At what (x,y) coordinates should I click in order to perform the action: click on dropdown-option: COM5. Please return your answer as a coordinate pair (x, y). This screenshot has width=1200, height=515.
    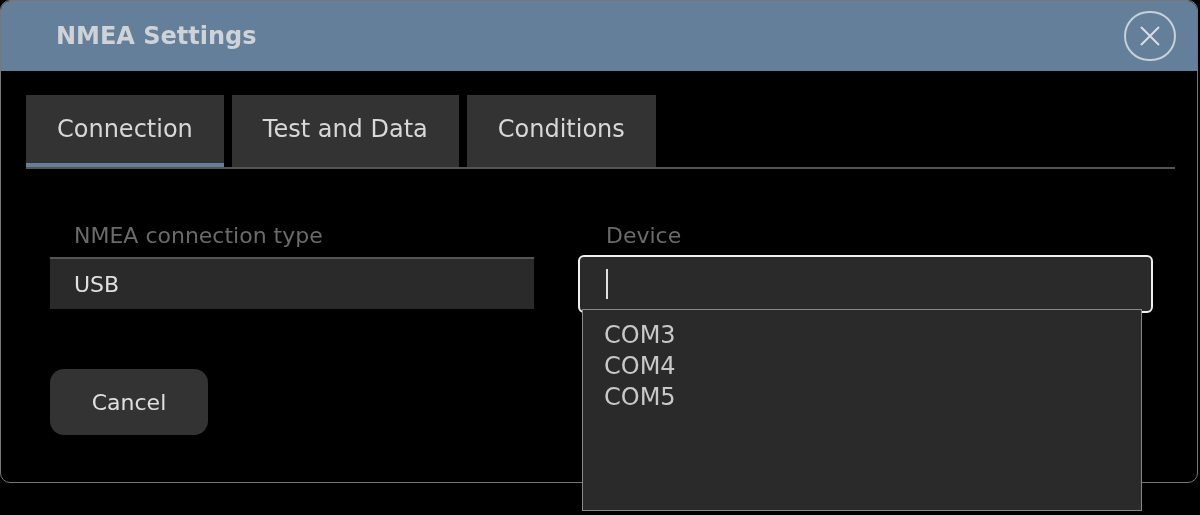
    Looking at the image, I should click on (640, 397).